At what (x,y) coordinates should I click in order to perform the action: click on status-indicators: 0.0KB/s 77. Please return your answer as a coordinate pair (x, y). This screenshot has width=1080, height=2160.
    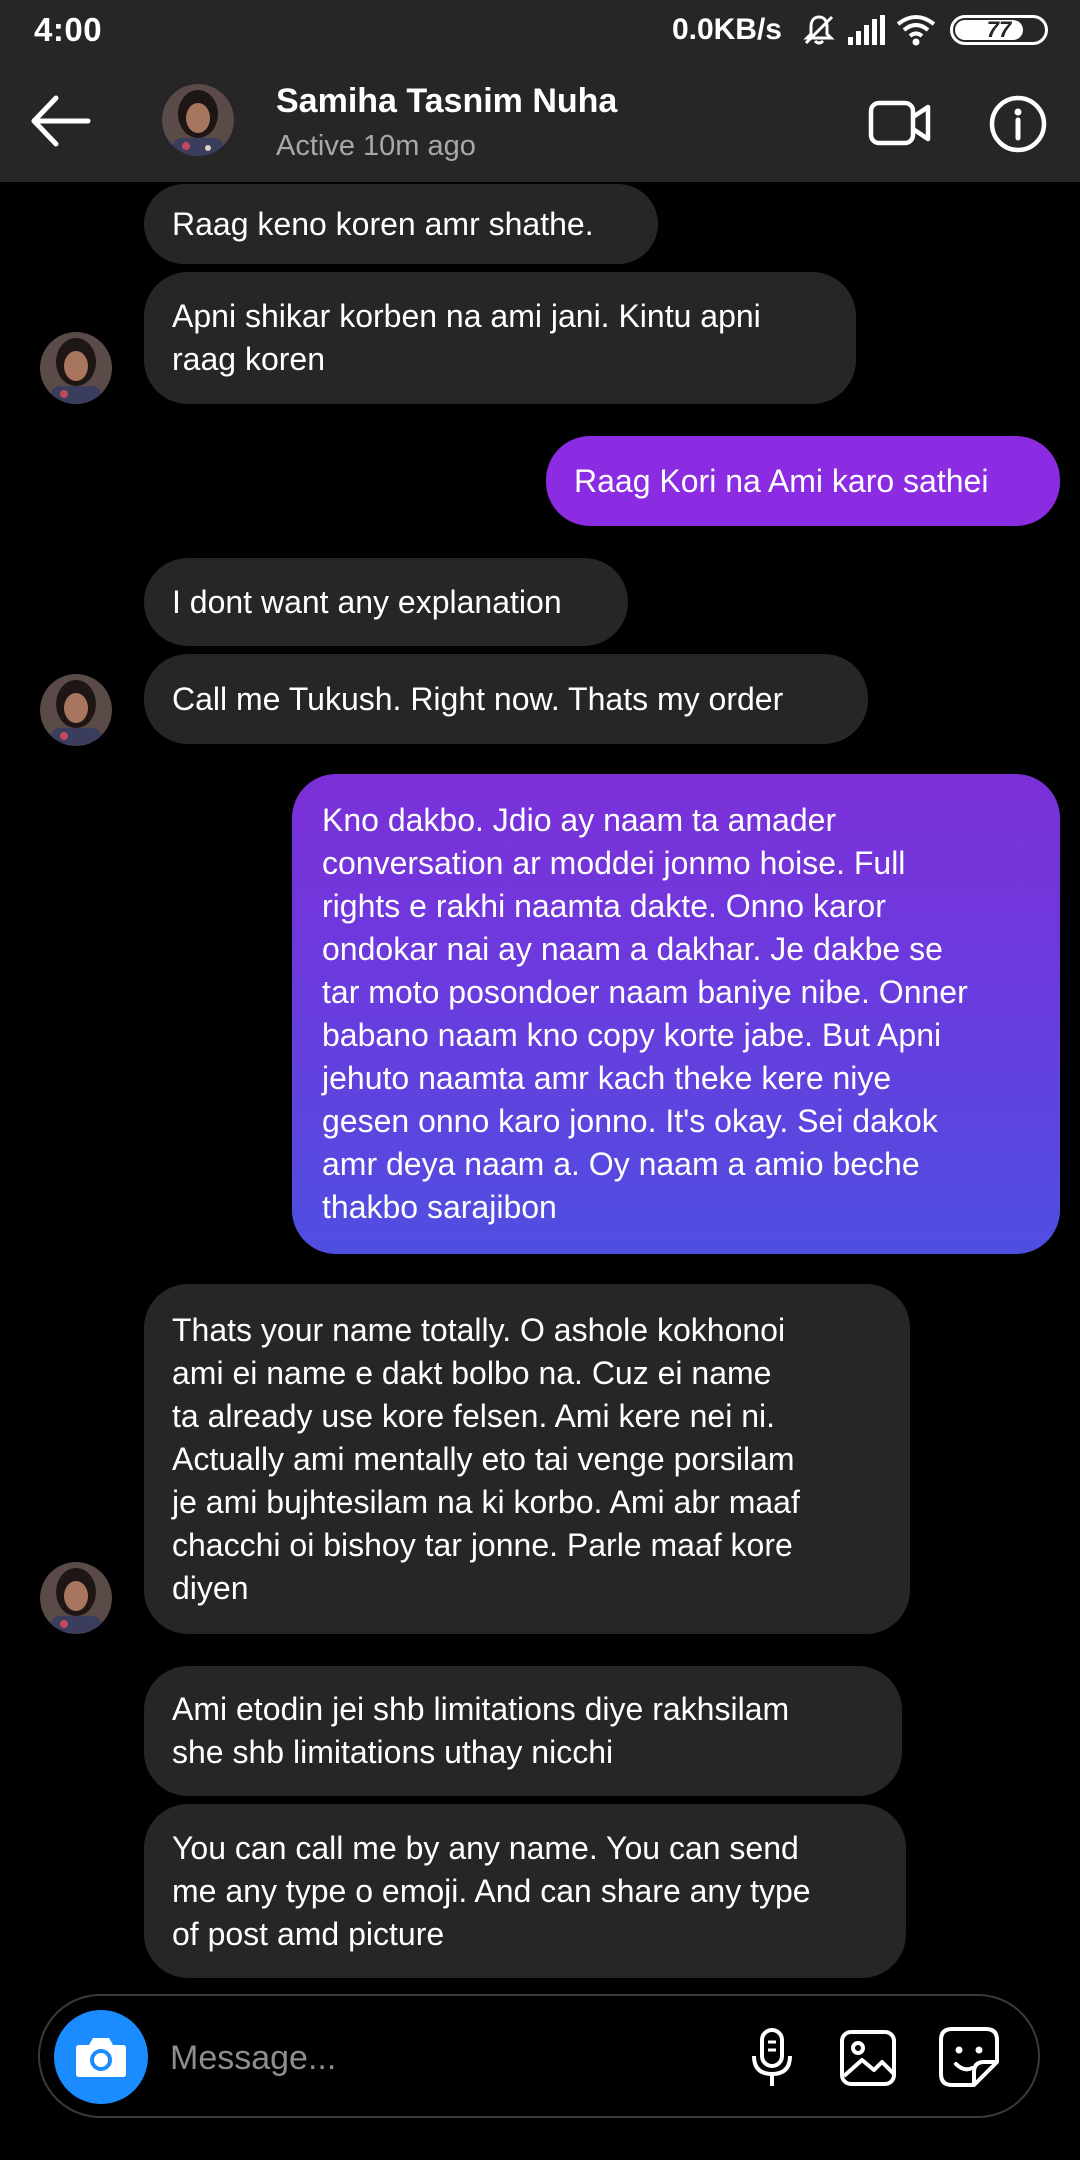
    Looking at the image, I should click on (860, 30).